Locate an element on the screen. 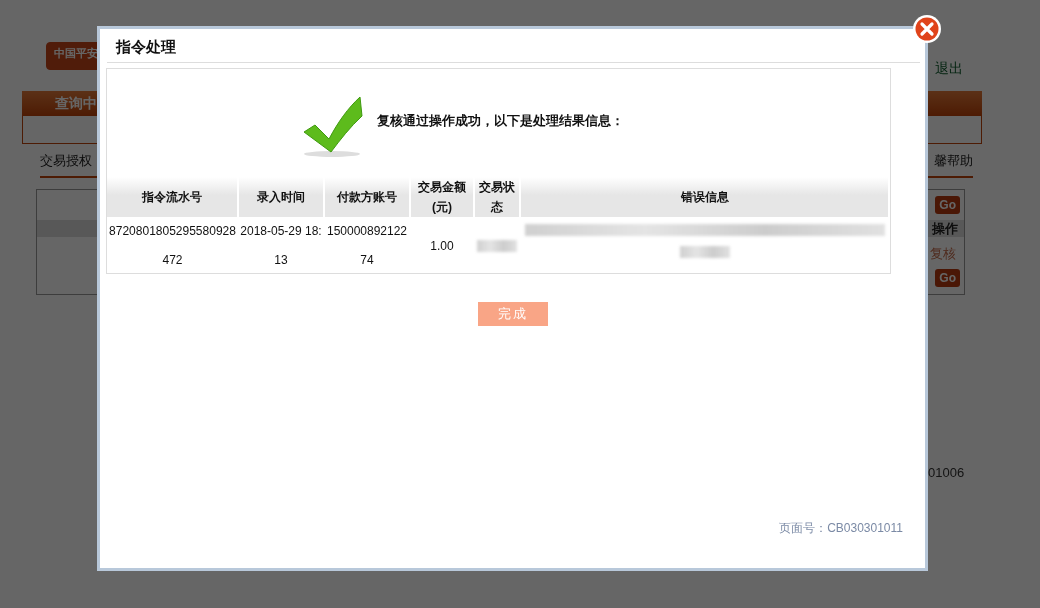  review-link: 复核 is located at coordinates (943, 254).